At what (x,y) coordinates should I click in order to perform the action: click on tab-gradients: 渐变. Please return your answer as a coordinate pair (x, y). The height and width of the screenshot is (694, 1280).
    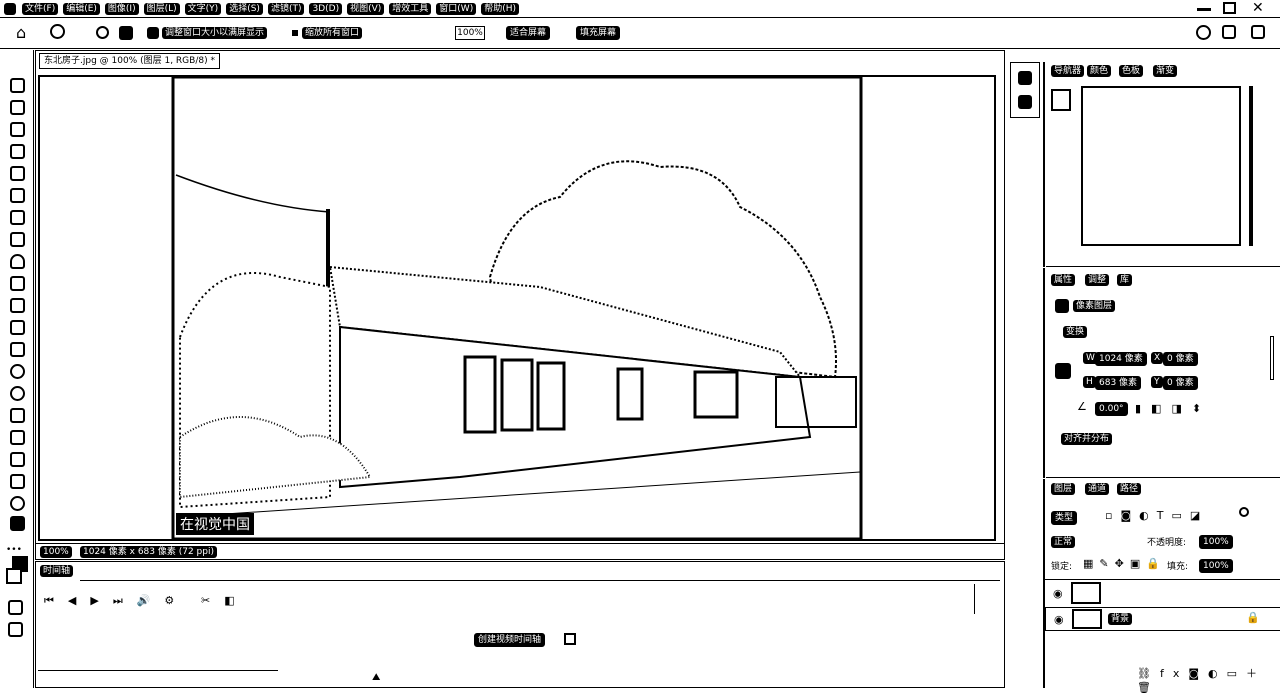
    Looking at the image, I should click on (1165, 71).